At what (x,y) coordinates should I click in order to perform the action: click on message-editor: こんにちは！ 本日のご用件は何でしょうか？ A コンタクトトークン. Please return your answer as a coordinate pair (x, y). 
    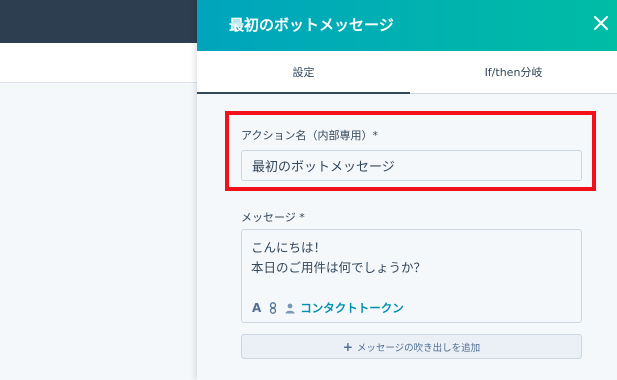
    Looking at the image, I should click on (411, 276).